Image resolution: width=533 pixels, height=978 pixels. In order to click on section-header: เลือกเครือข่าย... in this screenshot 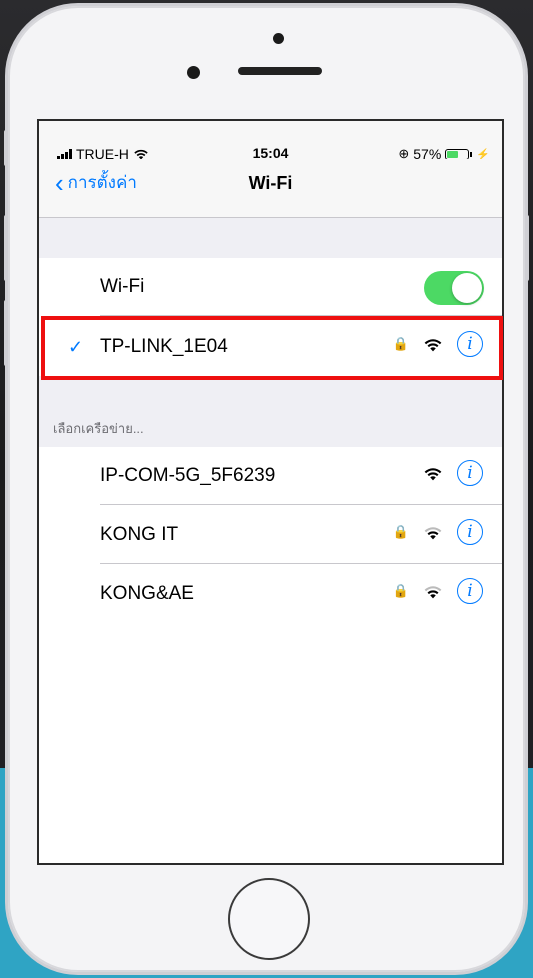, I will do `click(98, 428)`.